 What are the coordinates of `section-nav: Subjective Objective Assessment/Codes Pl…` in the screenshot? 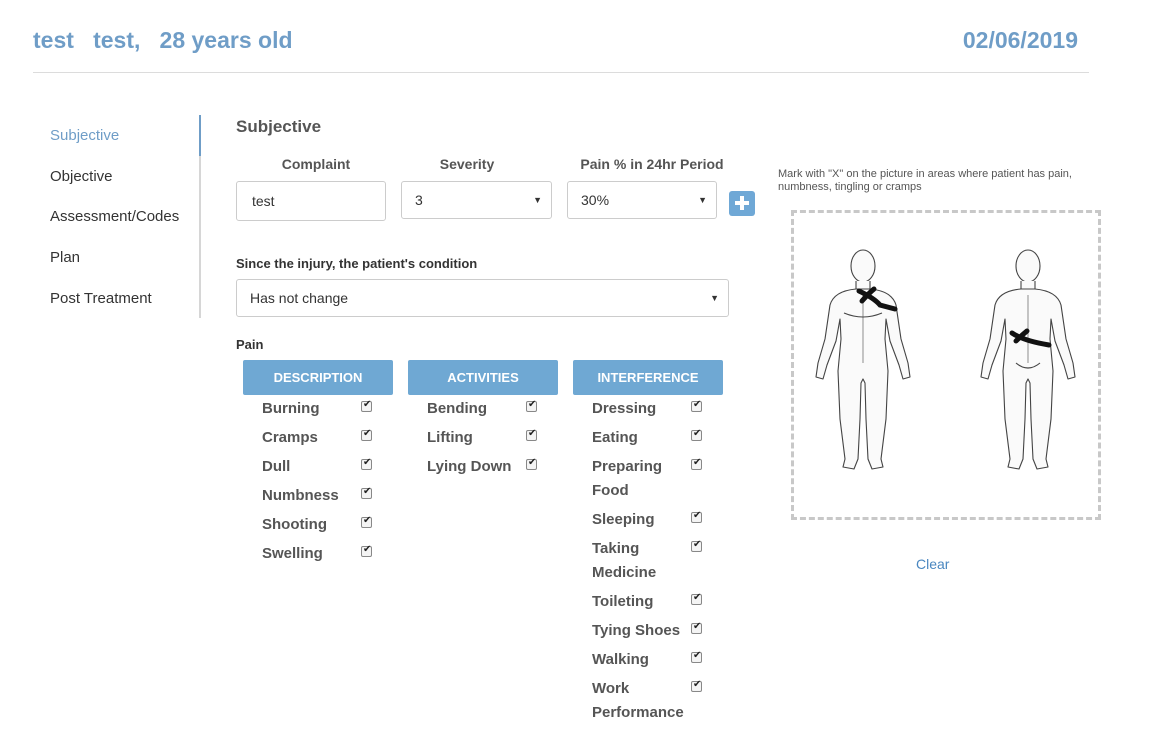 It's located at (117, 216).